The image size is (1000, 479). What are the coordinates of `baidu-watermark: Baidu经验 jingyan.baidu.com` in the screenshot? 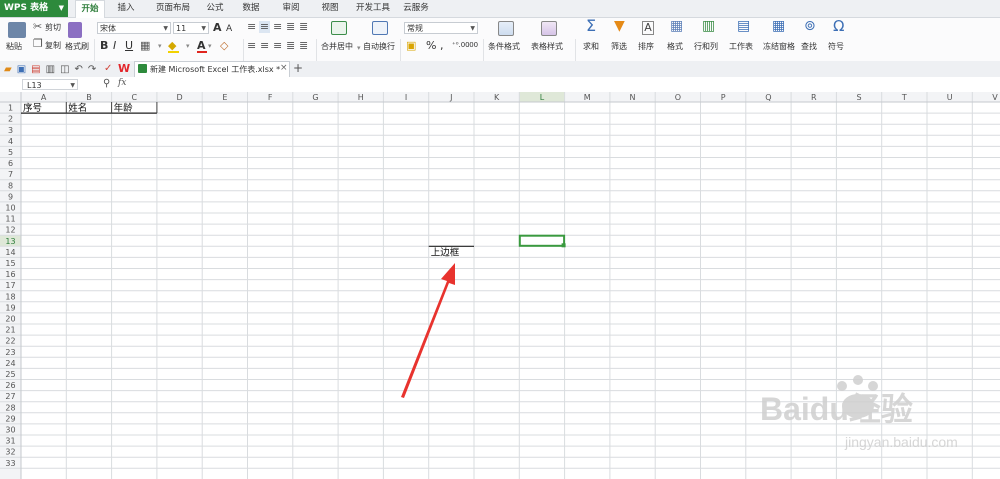 It's located at (859, 412).